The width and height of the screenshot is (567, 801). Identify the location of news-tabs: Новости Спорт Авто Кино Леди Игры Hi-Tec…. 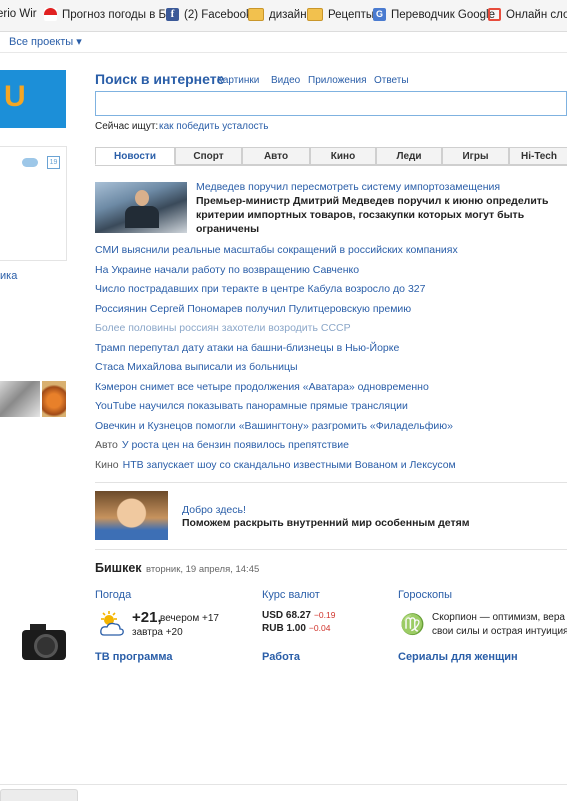
(331, 156).